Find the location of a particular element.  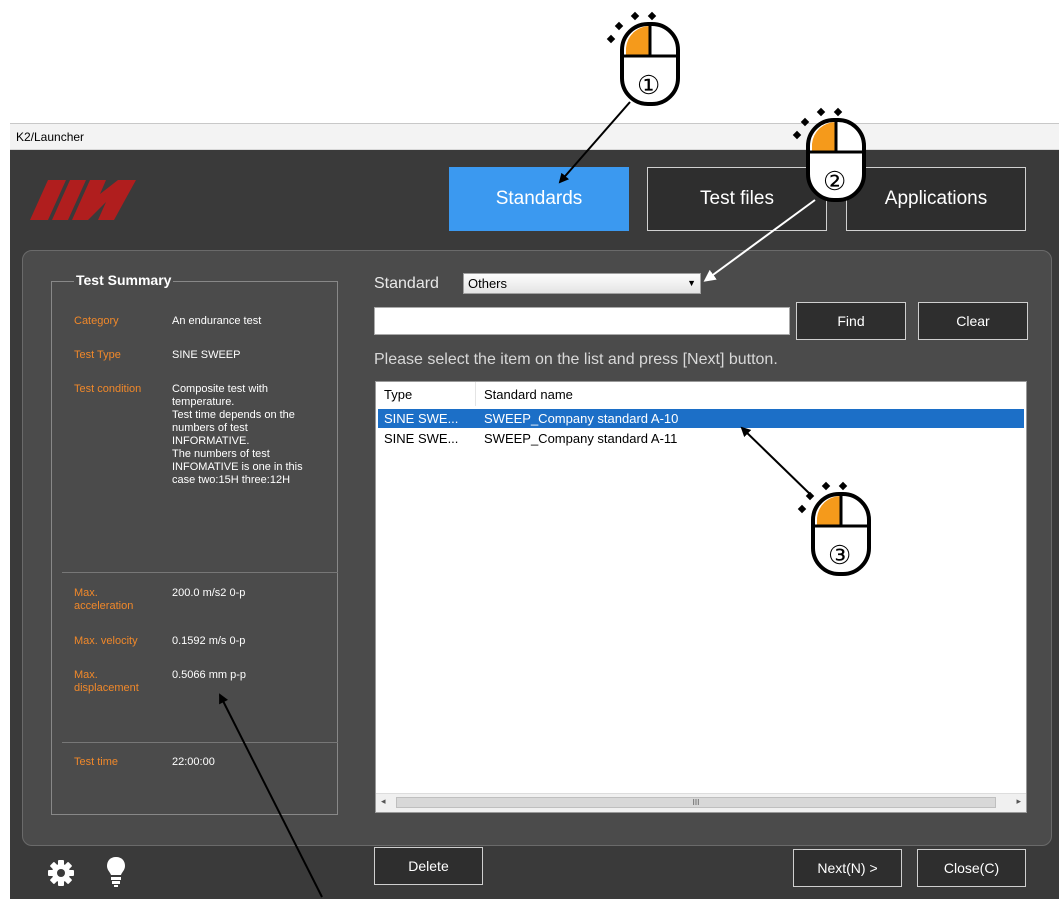

standard-label: Standard is located at coordinates (406, 283).